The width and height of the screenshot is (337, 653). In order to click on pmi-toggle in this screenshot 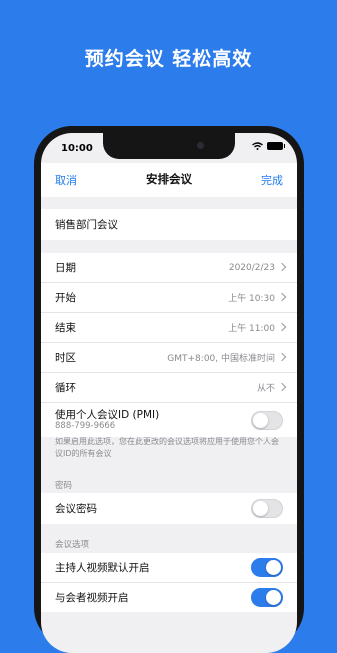, I will do `click(267, 420)`.